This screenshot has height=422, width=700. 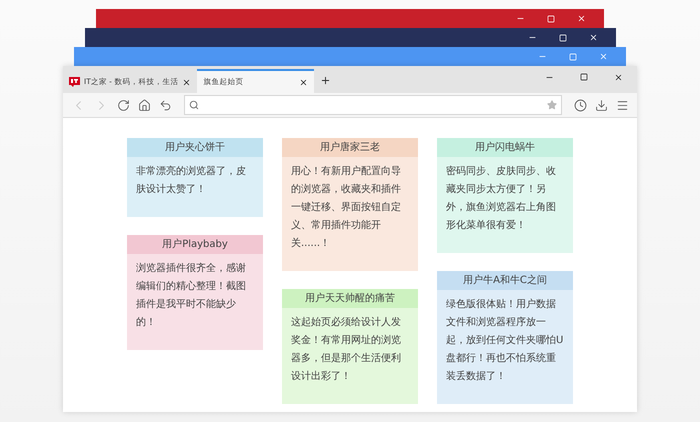 What do you see at coordinates (584, 77) in the screenshot?
I see `maximize-icon` at bounding box center [584, 77].